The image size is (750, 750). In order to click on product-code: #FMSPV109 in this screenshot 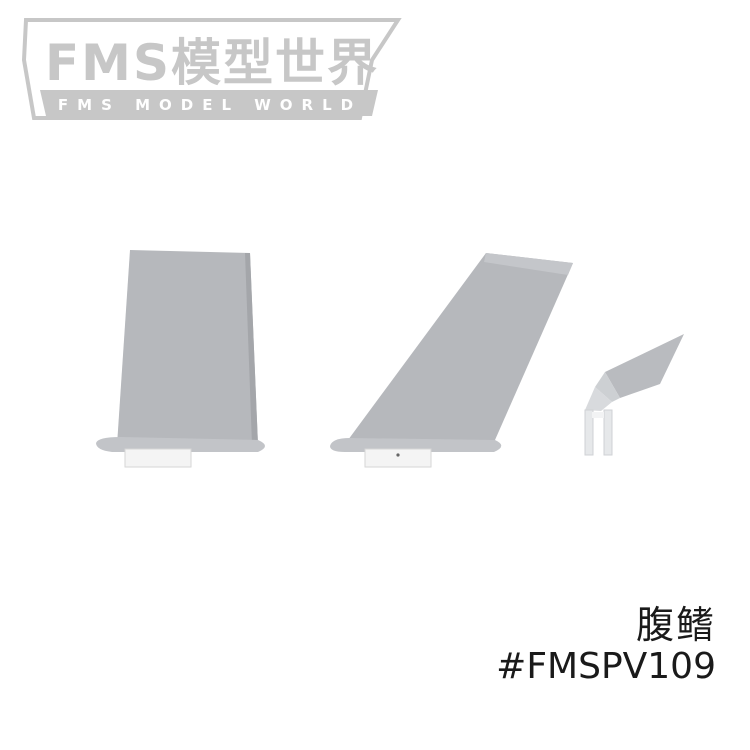, I will do `click(606, 666)`.